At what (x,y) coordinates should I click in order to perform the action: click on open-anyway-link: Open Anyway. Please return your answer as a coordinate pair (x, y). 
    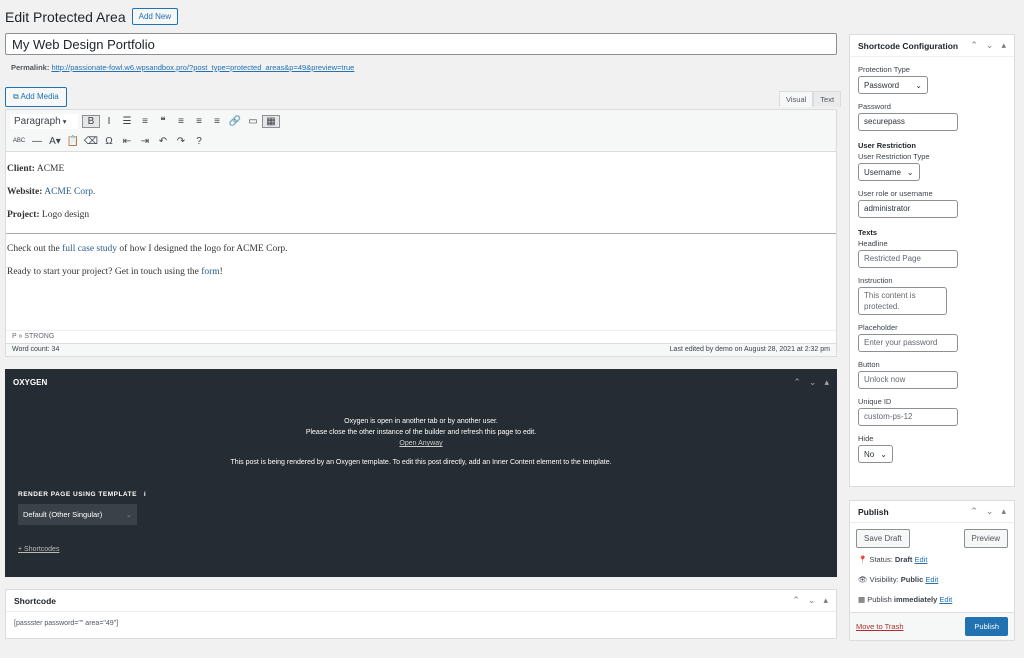
    Looking at the image, I should click on (420, 443).